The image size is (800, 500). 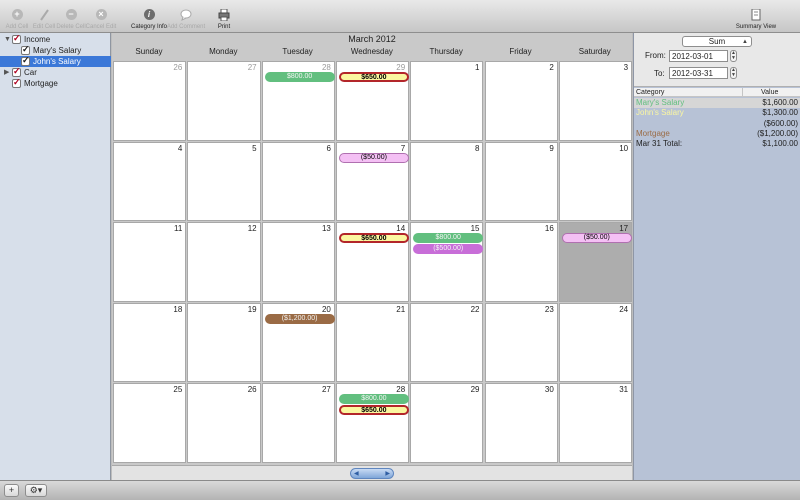 I want to click on day-number: 17, so click(x=624, y=228).